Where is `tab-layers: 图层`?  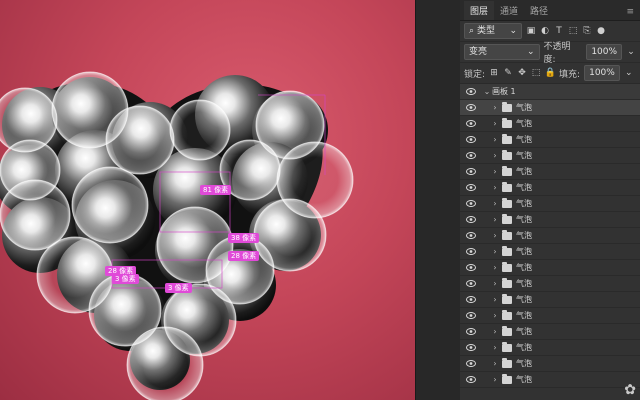
tab-layers: 图层 is located at coordinates (479, 10).